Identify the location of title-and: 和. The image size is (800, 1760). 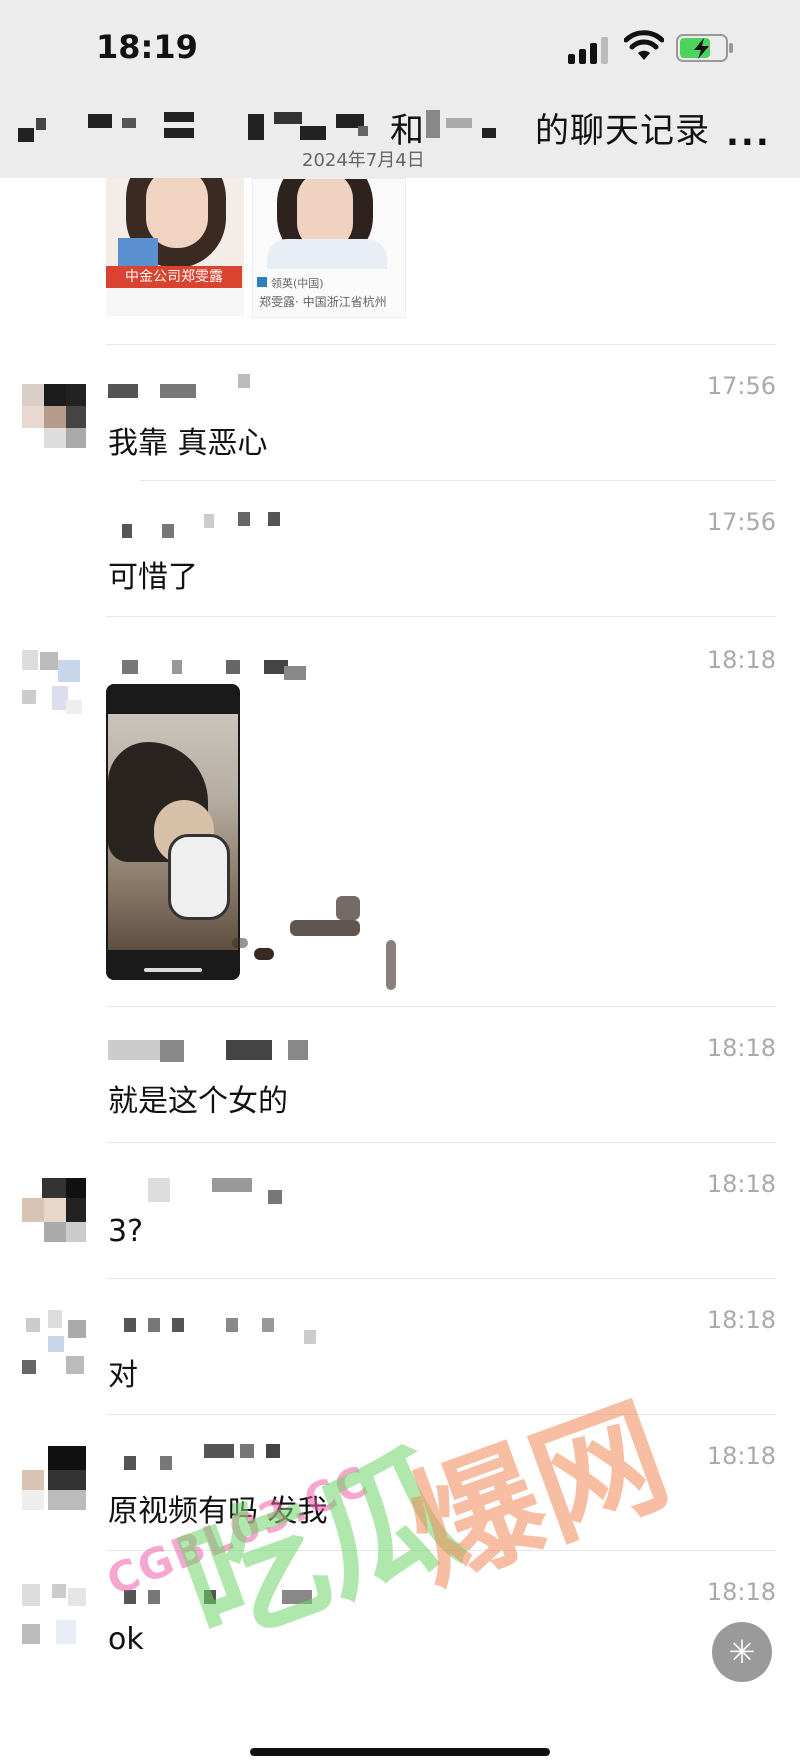
(407, 131).